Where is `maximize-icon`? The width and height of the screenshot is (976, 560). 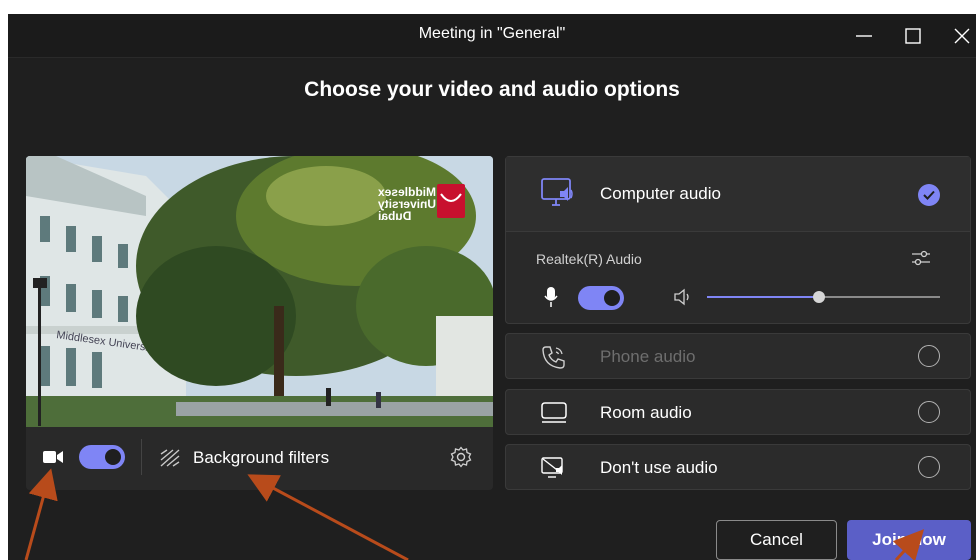
maximize-icon is located at coordinates (913, 36).